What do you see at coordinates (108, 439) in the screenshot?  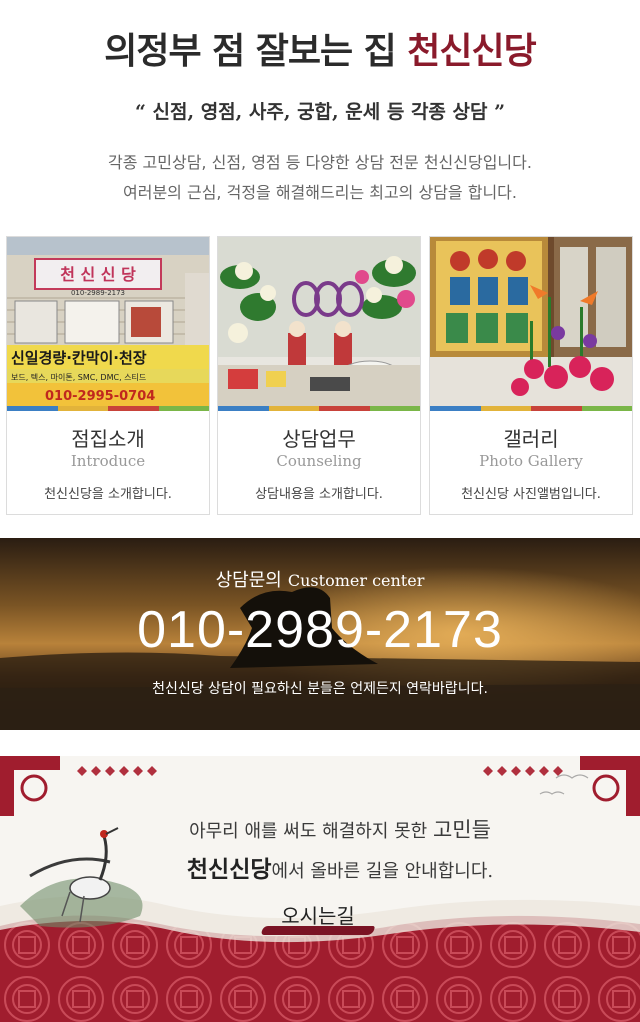 I see `card-title: 점집소개` at bounding box center [108, 439].